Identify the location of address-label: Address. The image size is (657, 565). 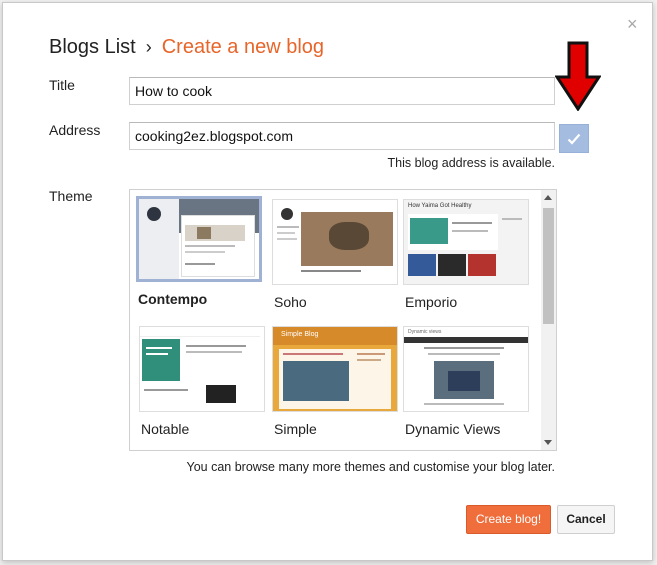
(75, 130).